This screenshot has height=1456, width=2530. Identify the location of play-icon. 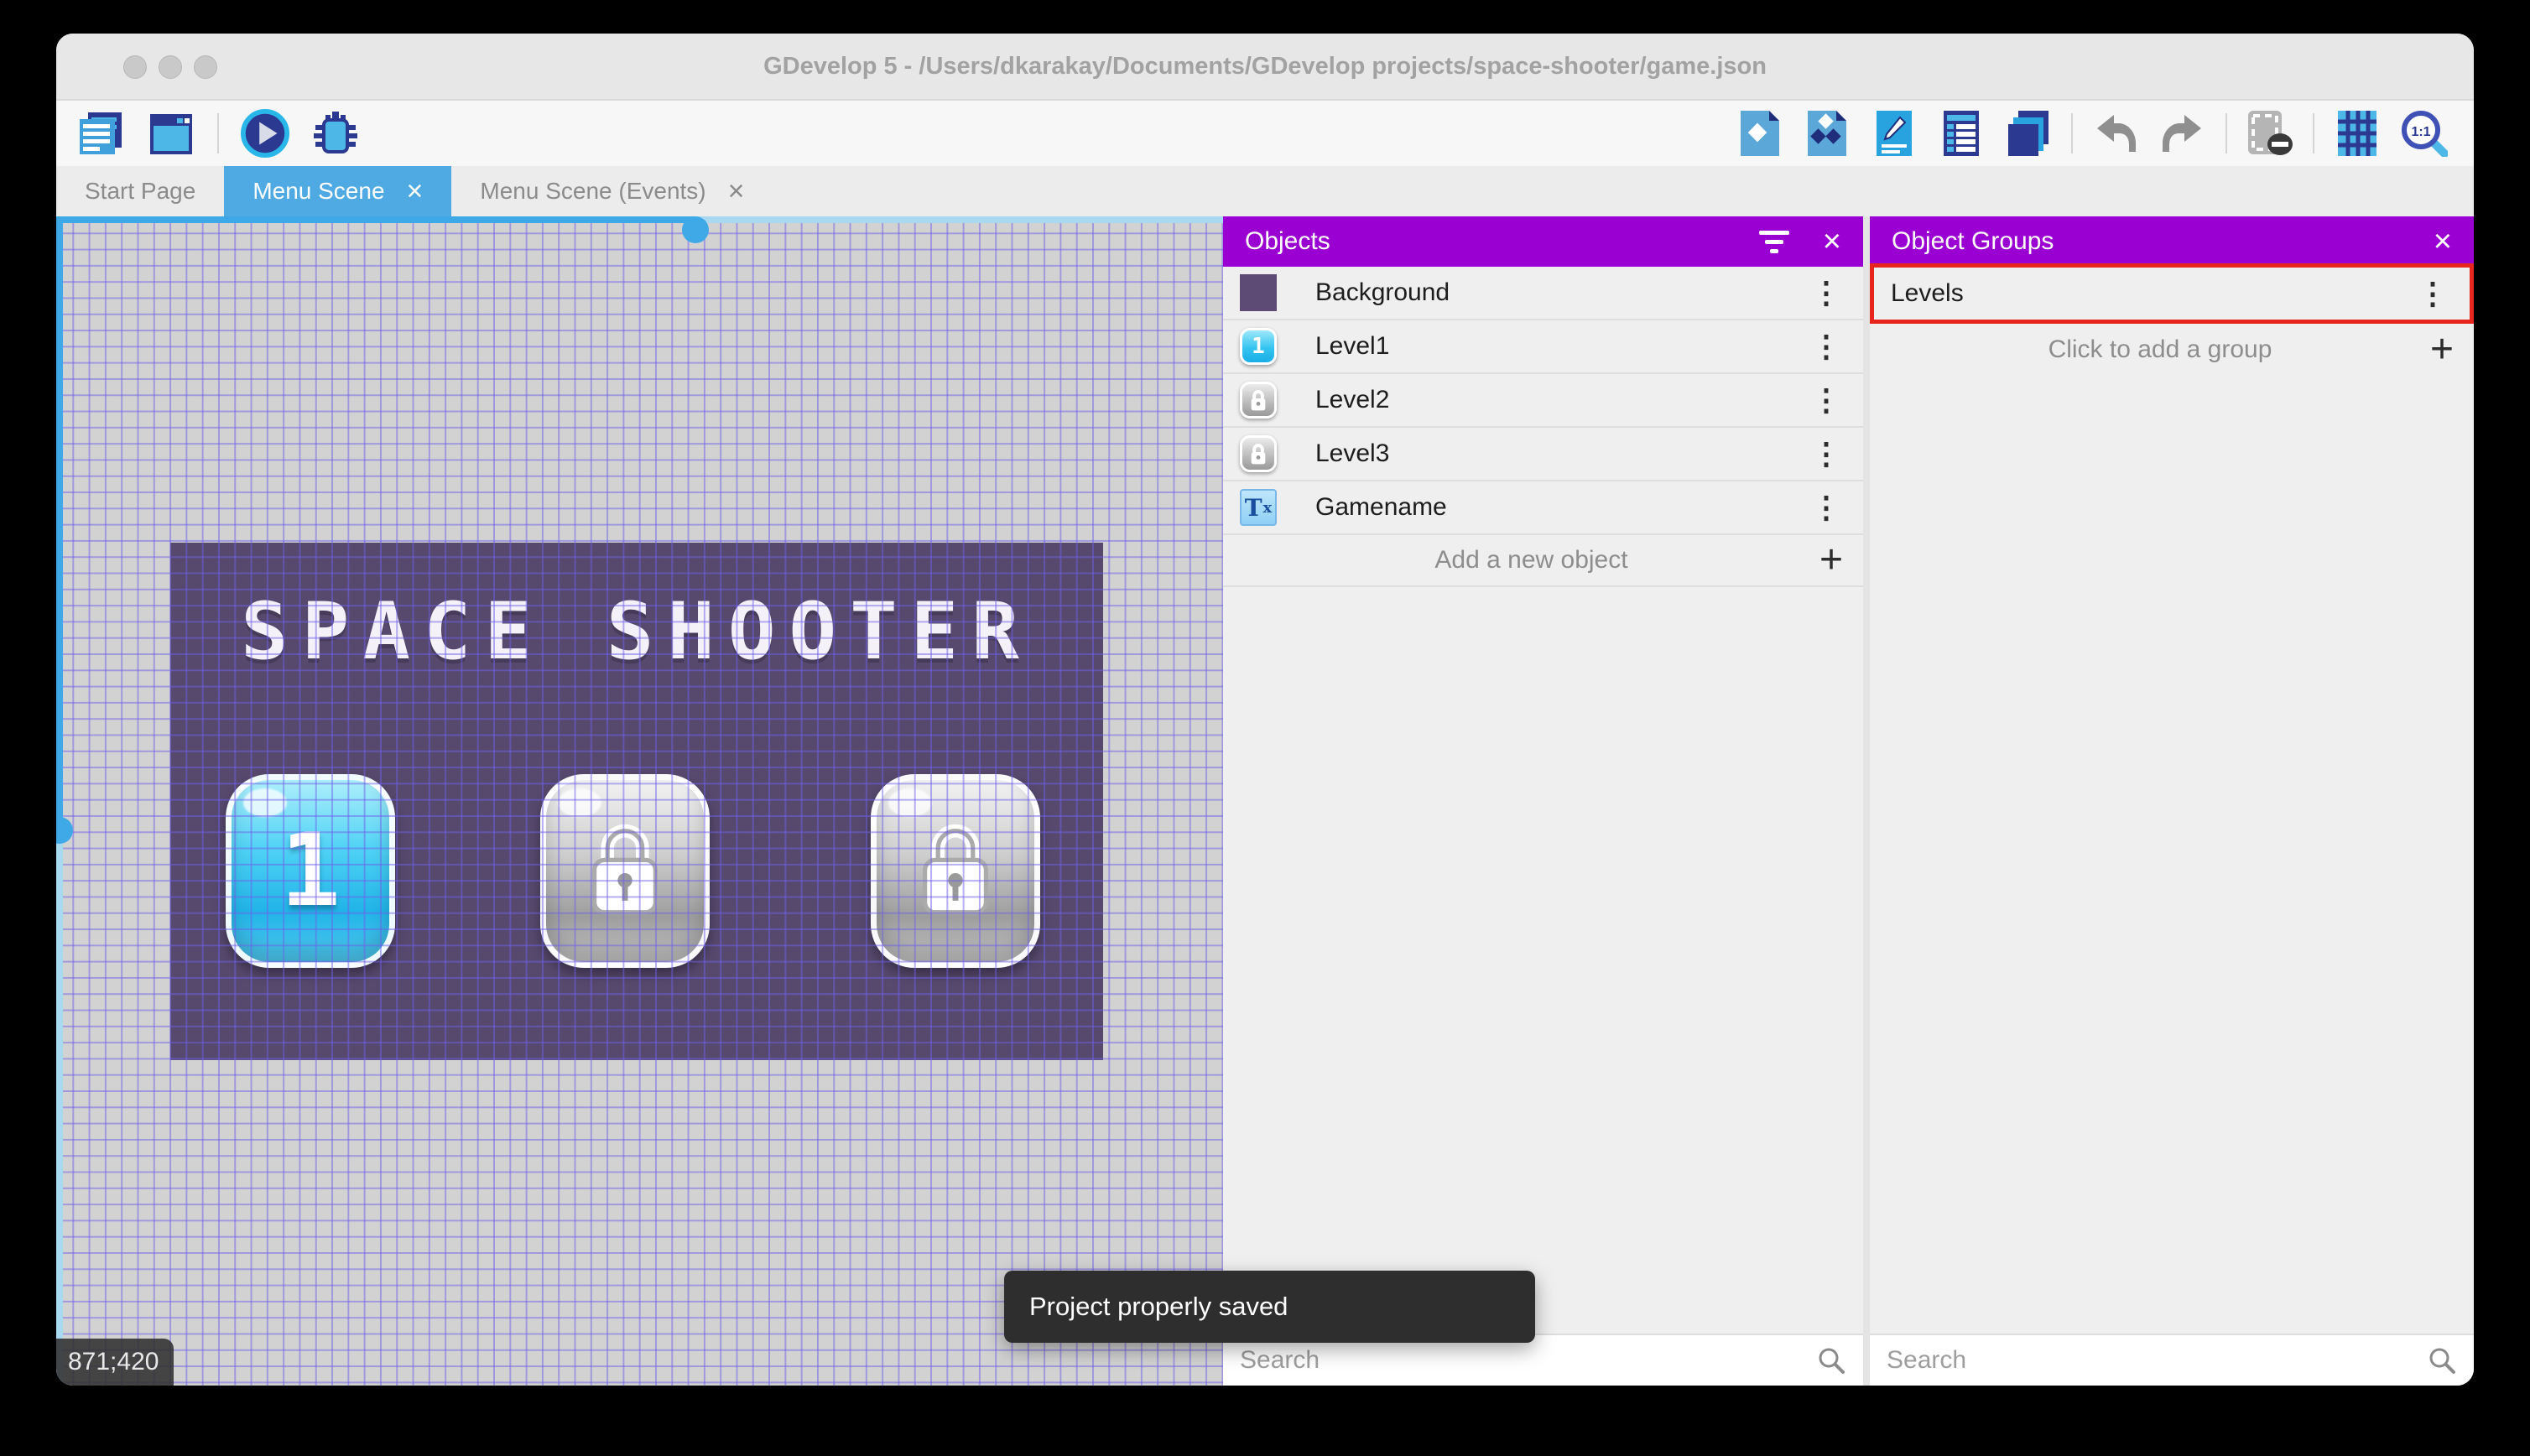
(265, 134).